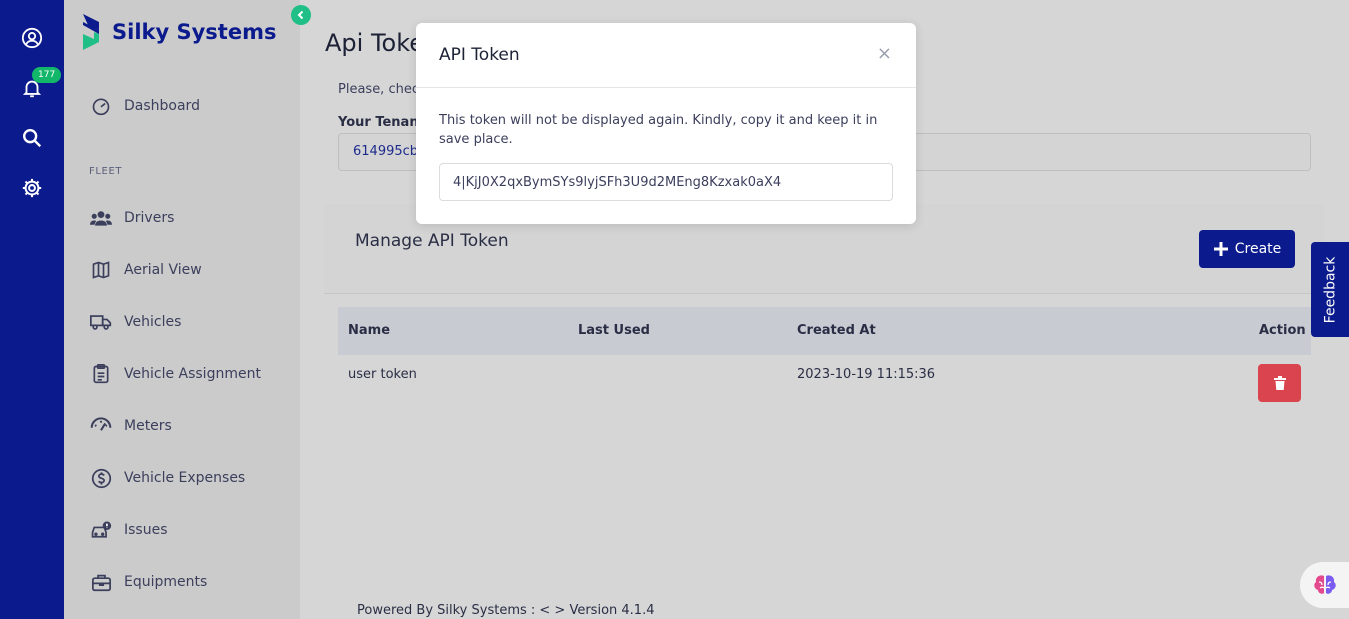 The height and width of the screenshot is (619, 1349). What do you see at coordinates (47, 75) in the screenshot?
I see `notification-badge: 177` at bounding box center [47, 75].